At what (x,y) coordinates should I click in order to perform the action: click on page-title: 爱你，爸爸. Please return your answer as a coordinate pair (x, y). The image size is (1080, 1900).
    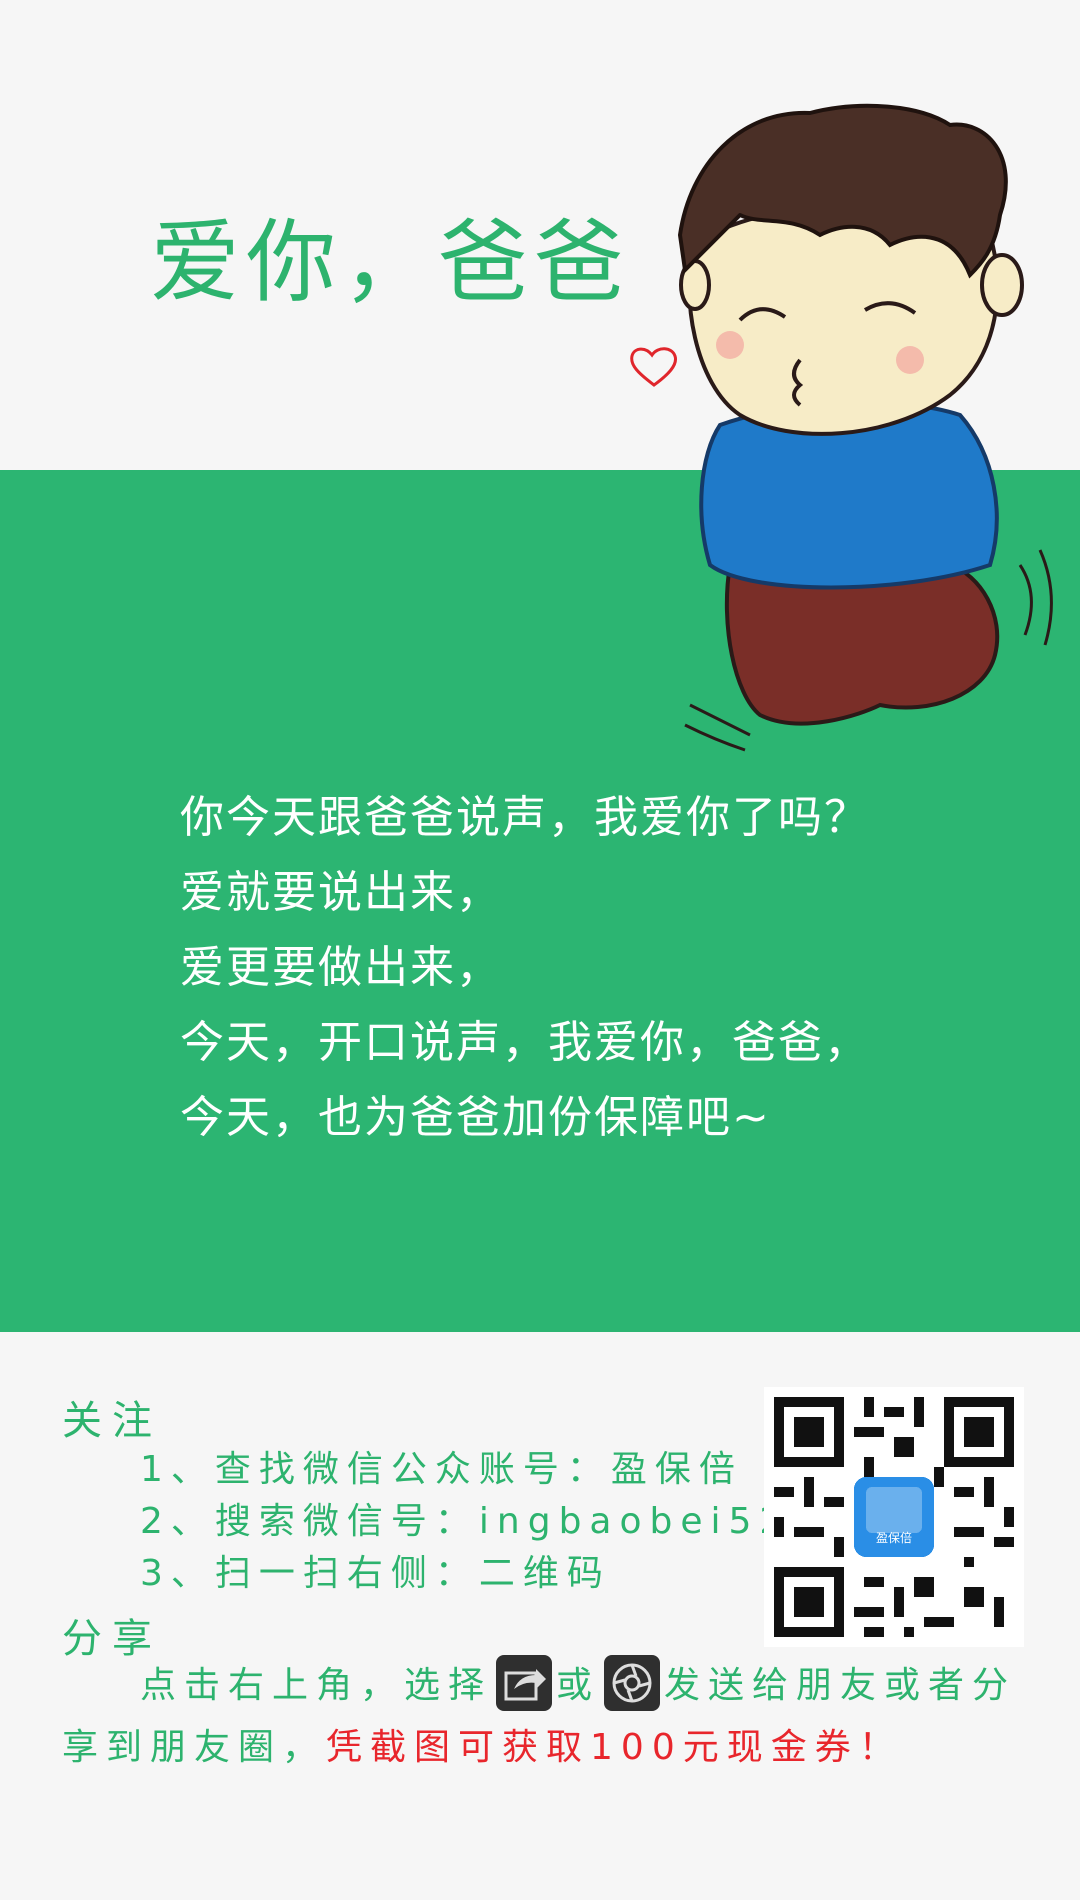
    Looking at the image, I should click on (390, 262).